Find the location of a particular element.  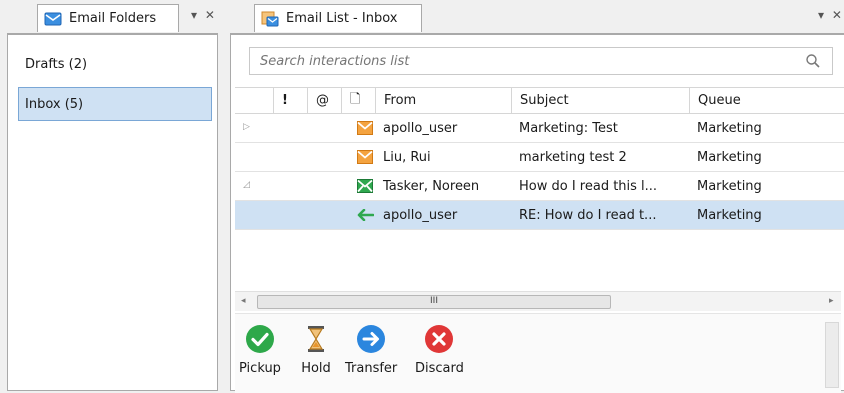

tab-email-list-inbox: Email List - Inbox is located at coordinates (338, 18).